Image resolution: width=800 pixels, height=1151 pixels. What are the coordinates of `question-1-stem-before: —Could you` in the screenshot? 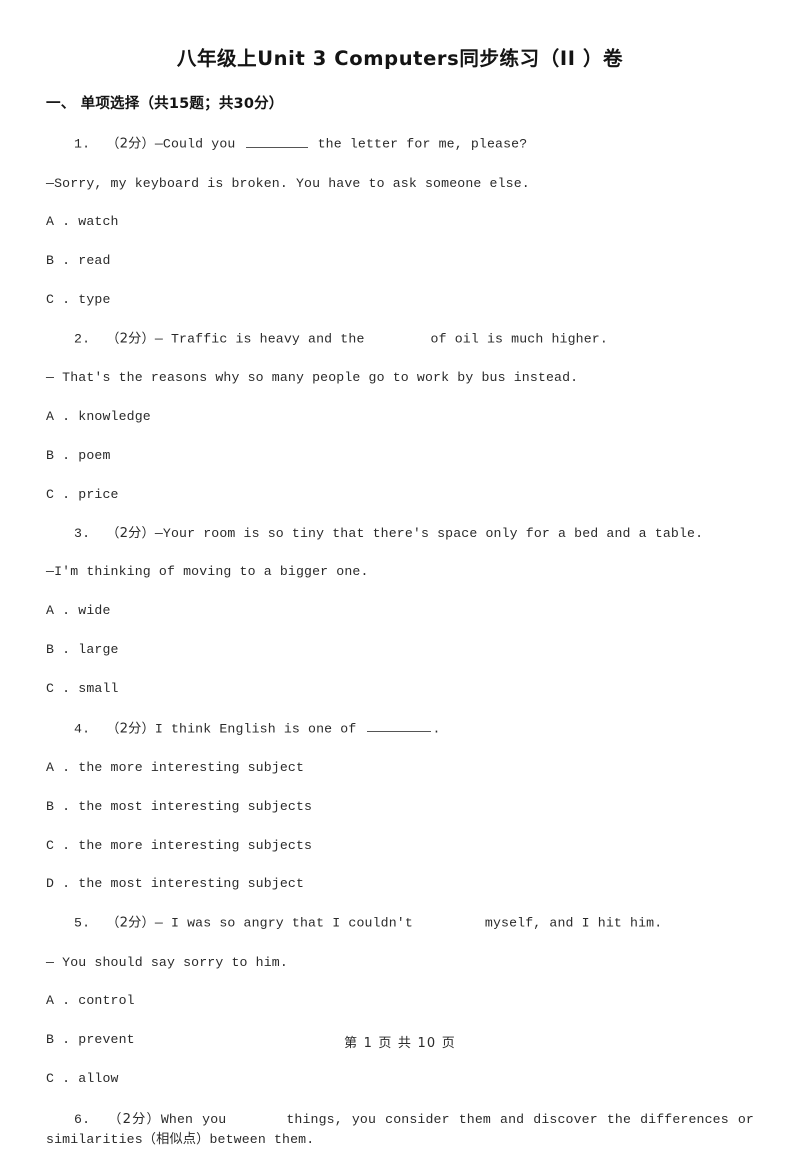 It's located at (199, 144).